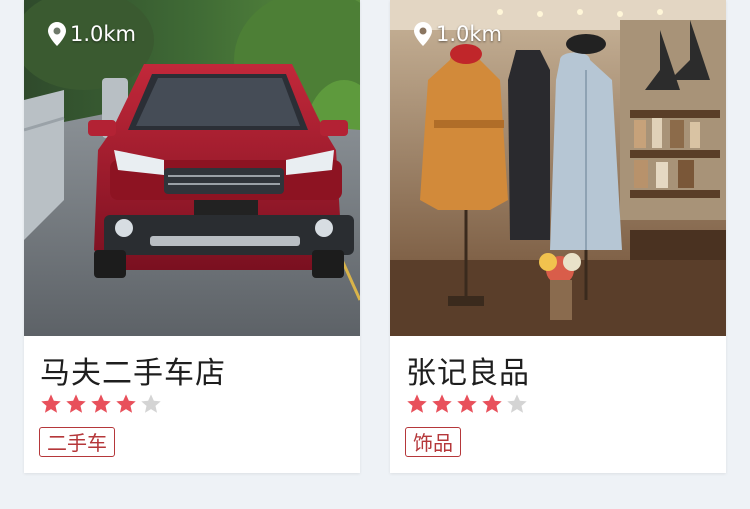 The image size is (750, 509). What do you see at coordinates (133, 370) in the screenshot?
I see `store-name: 马夫二手车店` at bounding box center [133, 370].